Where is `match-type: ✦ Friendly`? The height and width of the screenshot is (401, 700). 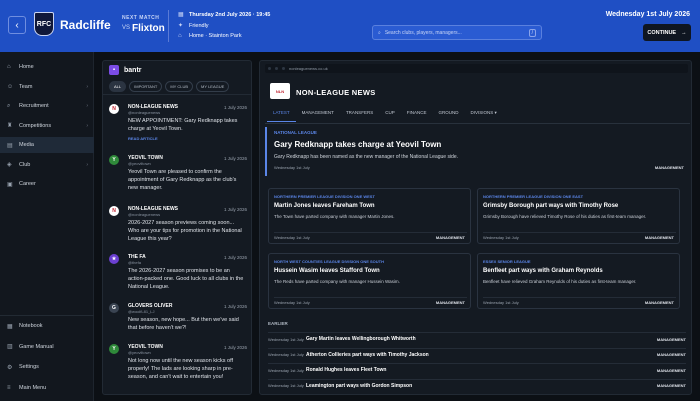
match-type: ✦ Friendly is located at coordinates (193, 26).